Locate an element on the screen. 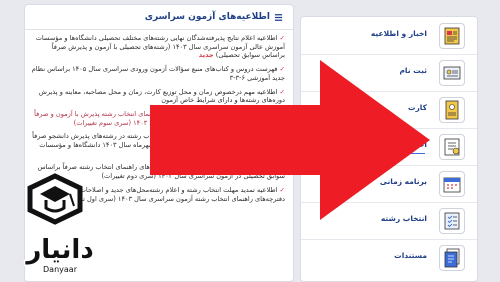 The height and width of the screenshot is (282, 500). service-item-results: اعلام نتایج is located at coordinates (389, 147).